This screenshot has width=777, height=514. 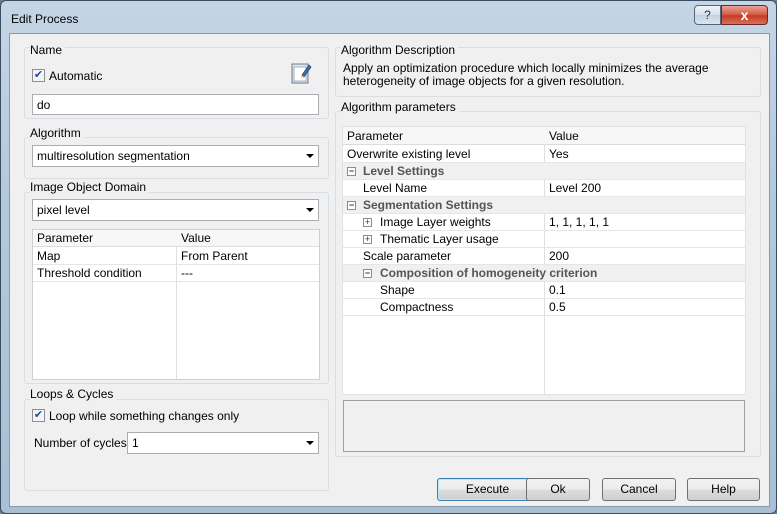 What do you see at coordinates (187, 273) in the screenshot?
I see `domain-row-value: ---` at bounding box center [187, 273].